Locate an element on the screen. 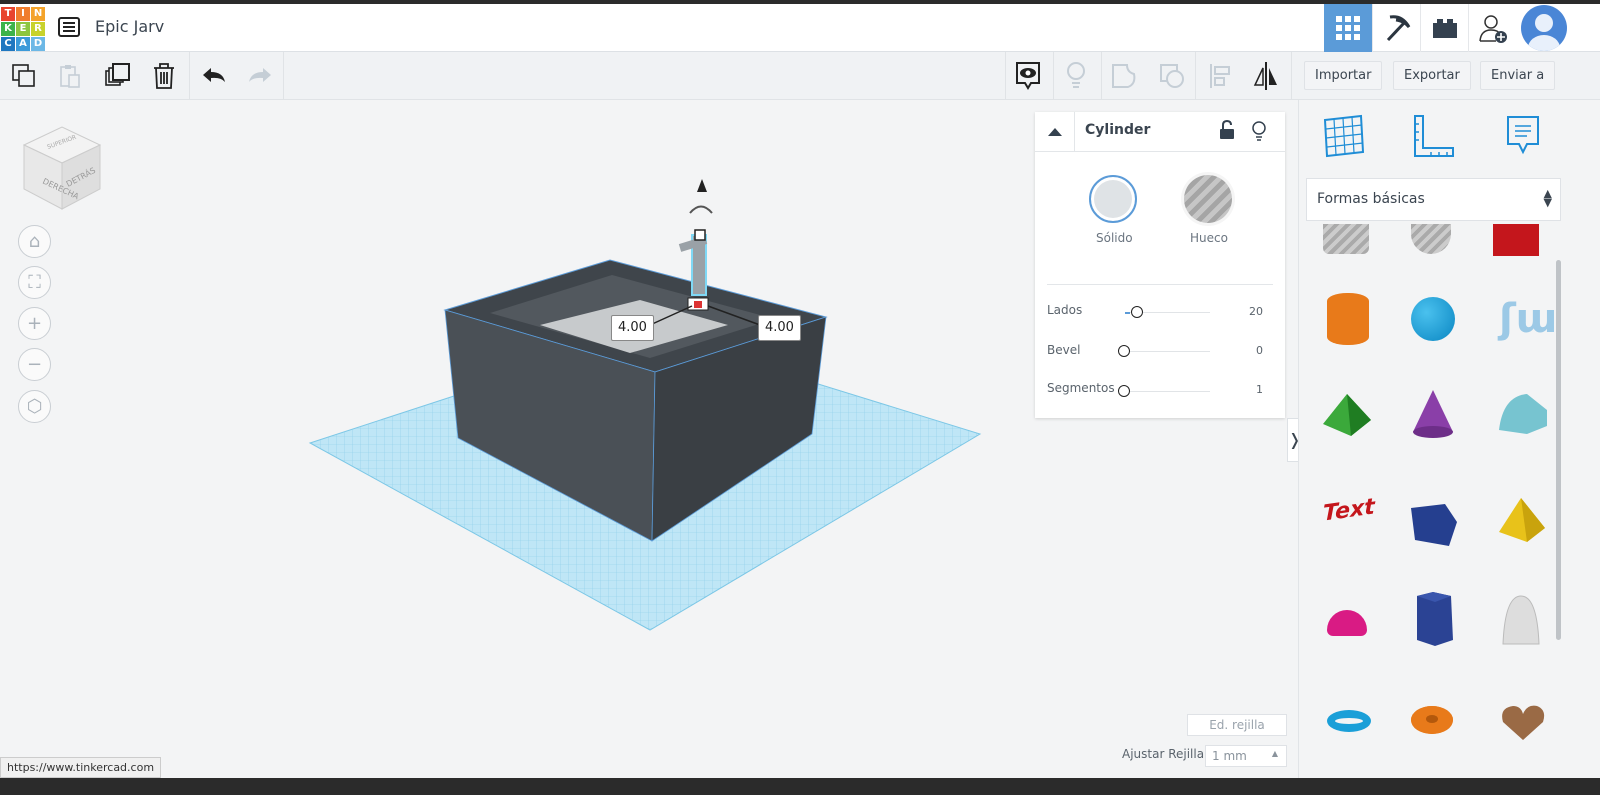  delete-button is located at coordinates (164, 76).